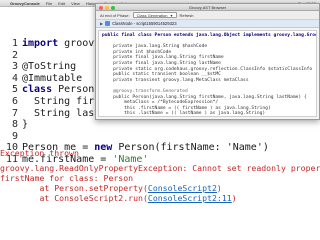 This screenshot has width=320, height=240. Describe the element at coordinates (14, 125) in the screenshot. I see `line-number: 8` at that location.